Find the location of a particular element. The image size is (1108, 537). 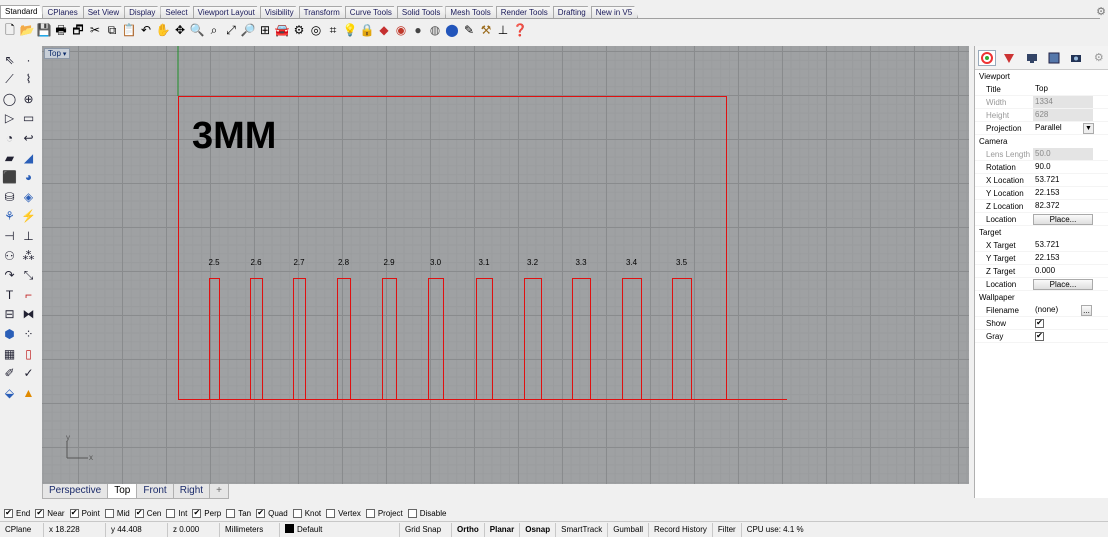

block-icon: ⊟ is located at coordinates (9, 314).